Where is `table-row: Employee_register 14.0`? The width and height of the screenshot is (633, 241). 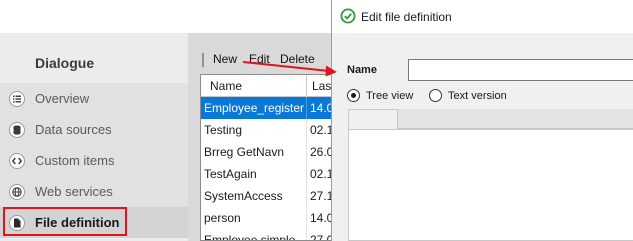 table-row: Employee_register 14.0 is located at coordinates (267, 108).